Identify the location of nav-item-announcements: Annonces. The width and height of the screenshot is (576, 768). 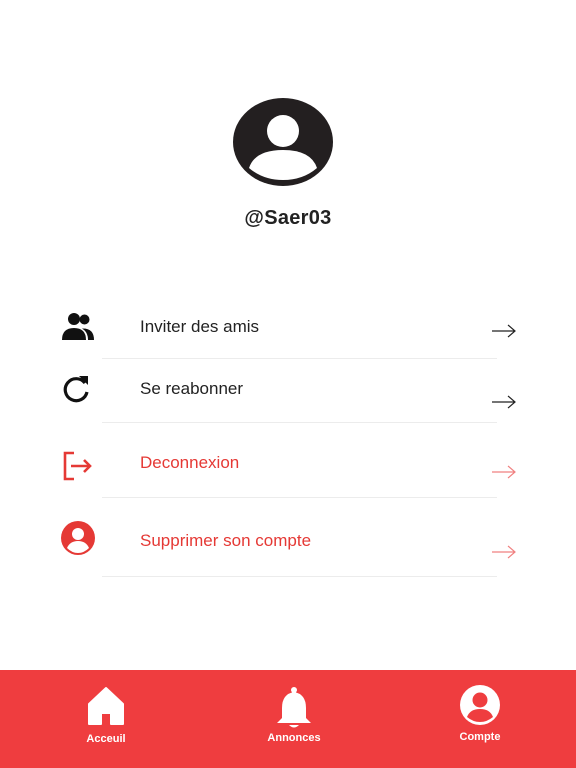
(294, 719).